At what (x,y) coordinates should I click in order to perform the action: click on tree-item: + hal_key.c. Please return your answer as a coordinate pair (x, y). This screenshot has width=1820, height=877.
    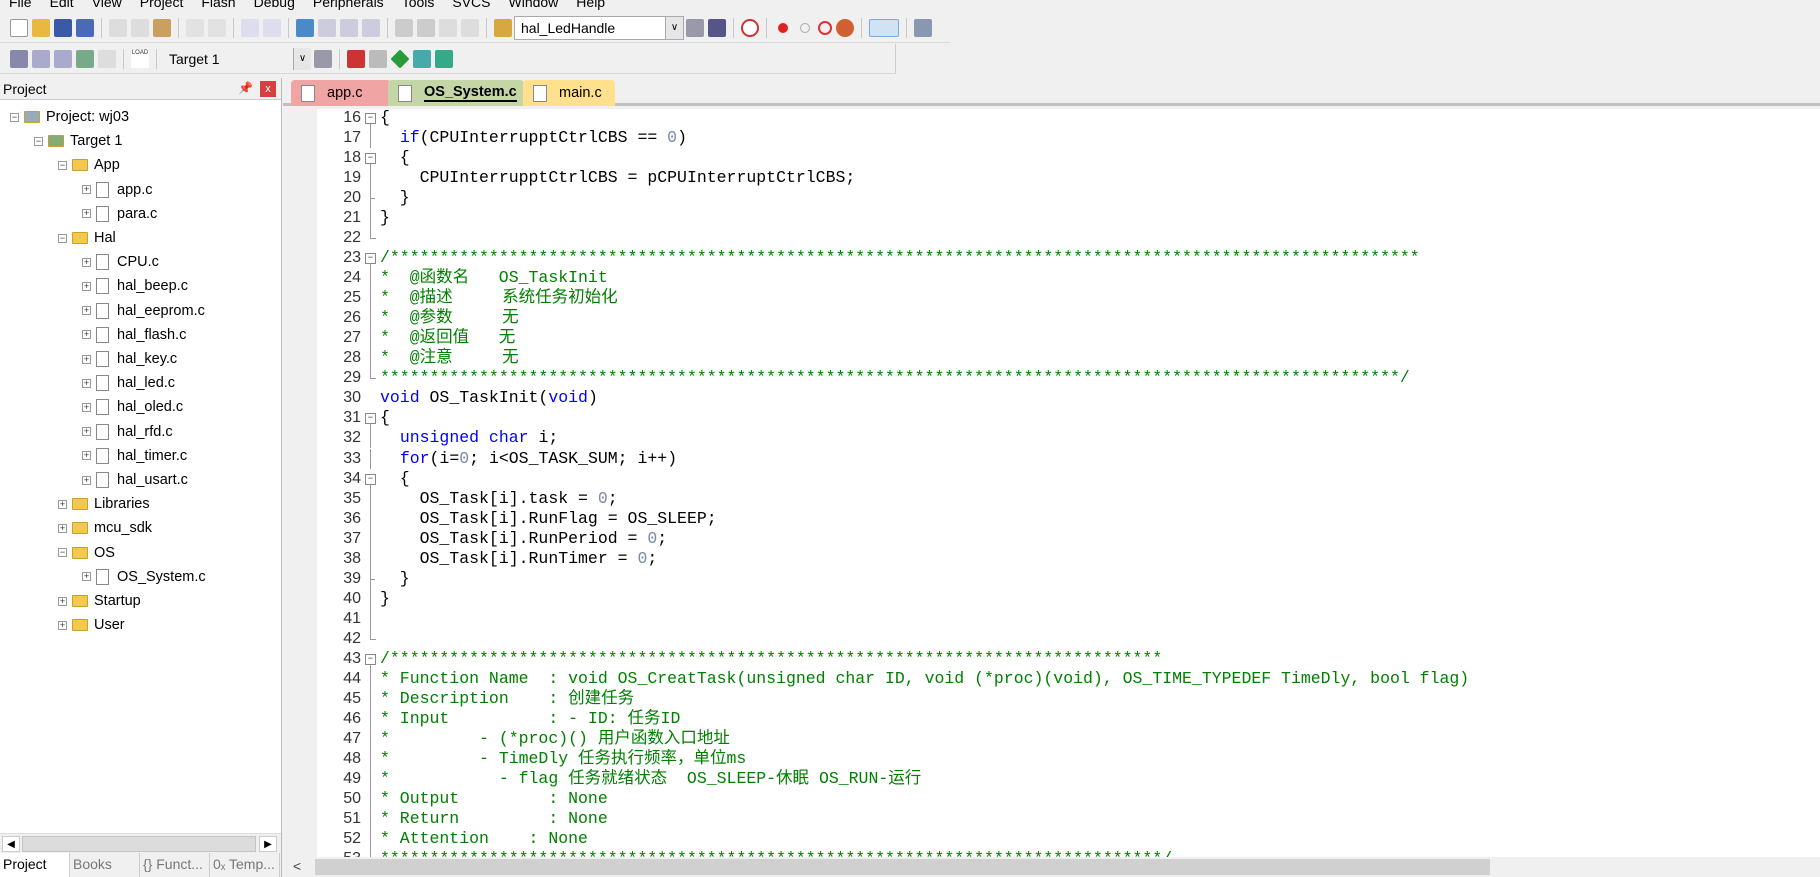
    Looking at the image, I should click on (129, 359).